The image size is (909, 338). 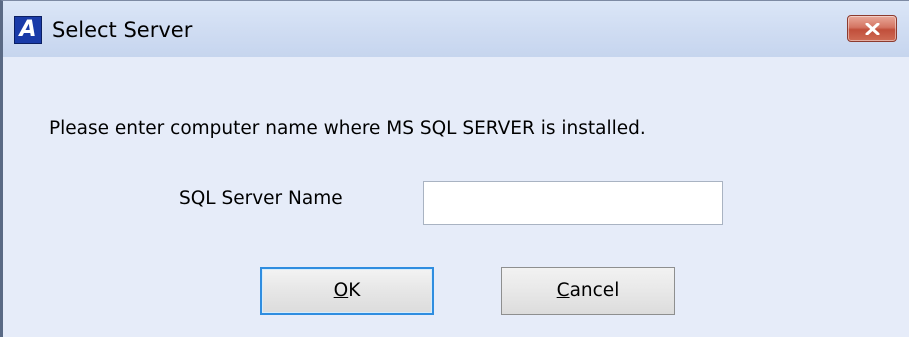 I want to click on ok-button-mnemonic: O, so click(x=341, y=290).